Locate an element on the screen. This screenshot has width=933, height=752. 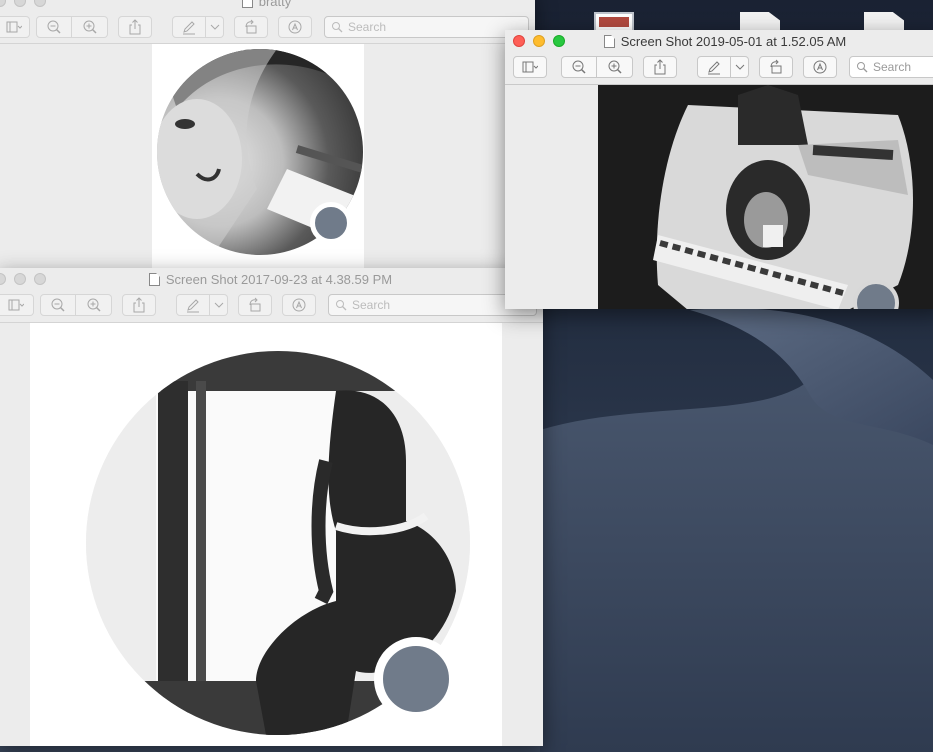
pixelated-photo is located at coordinates (765, 197).